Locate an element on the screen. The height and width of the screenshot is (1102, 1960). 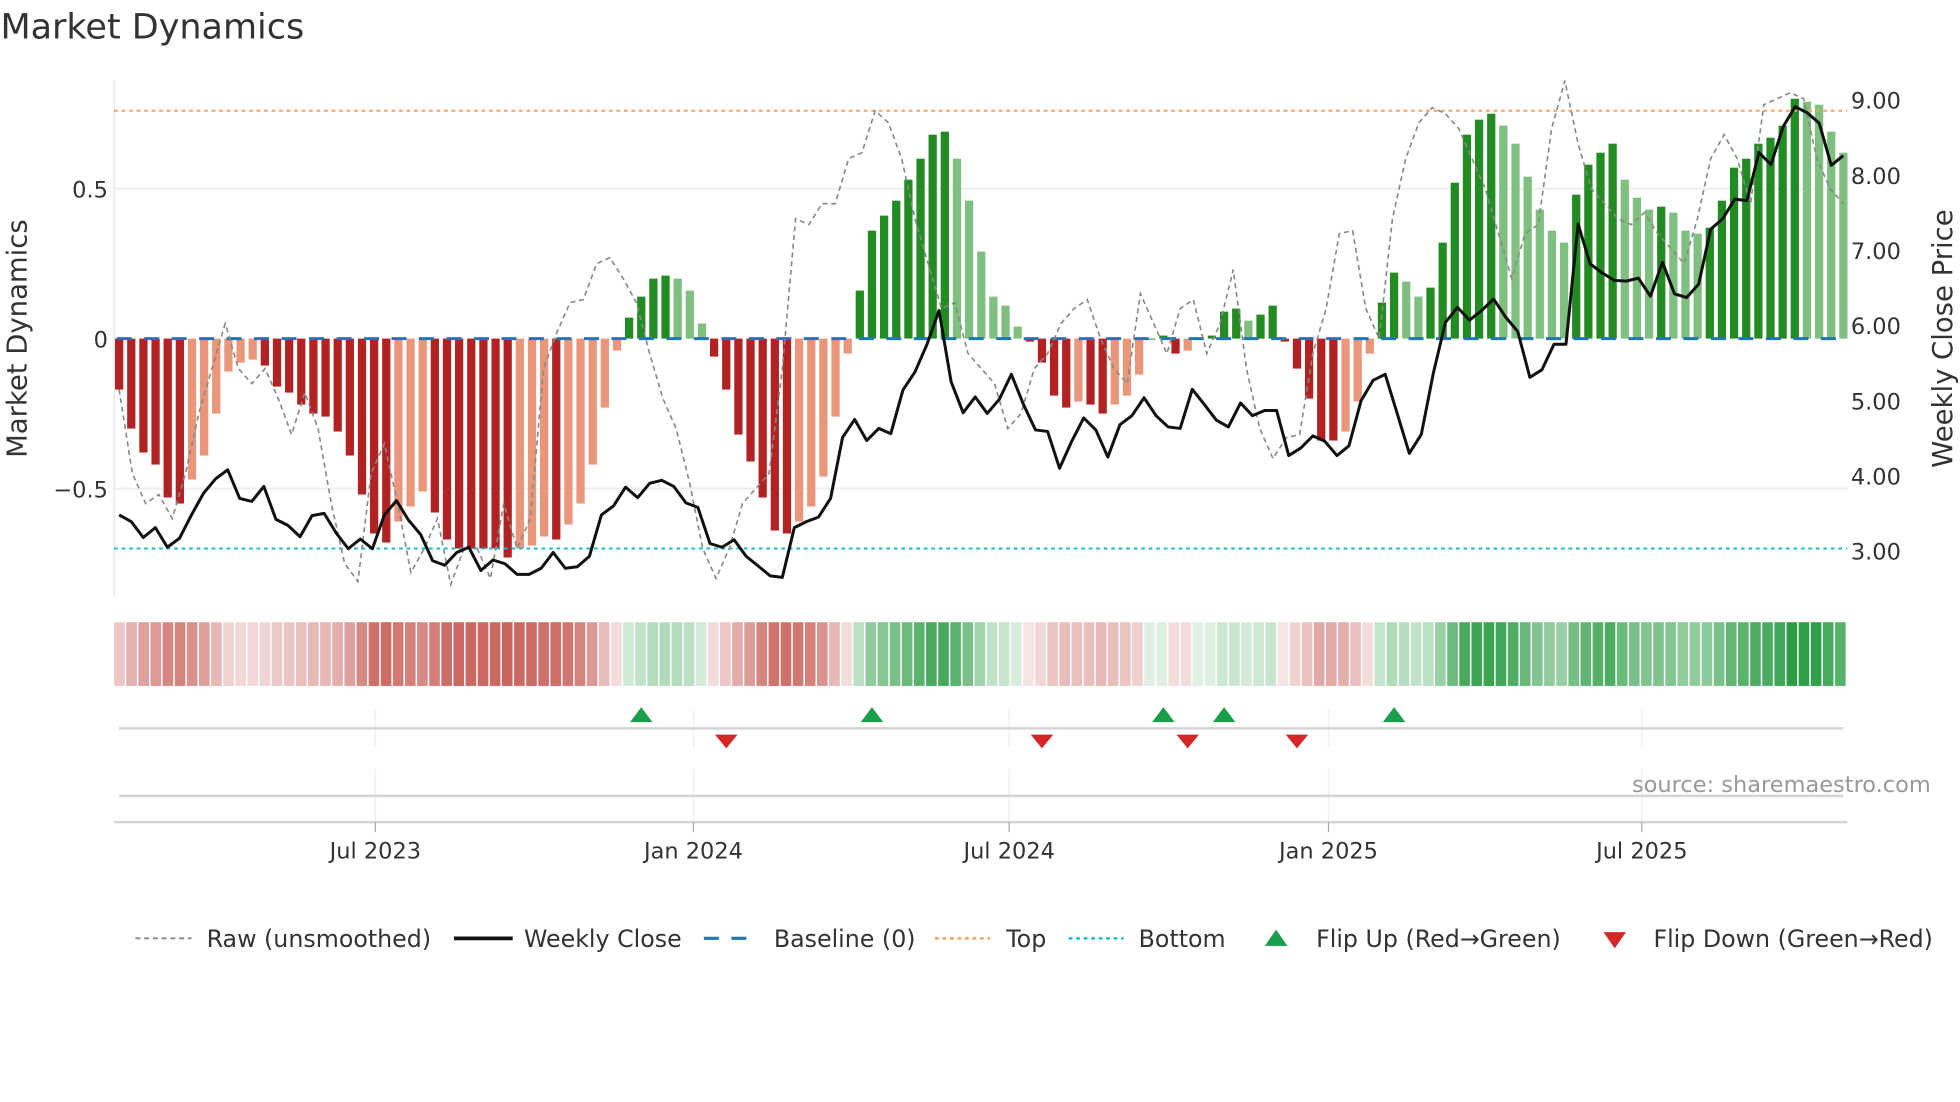
flip-markers is located at coordinates (981, 765).